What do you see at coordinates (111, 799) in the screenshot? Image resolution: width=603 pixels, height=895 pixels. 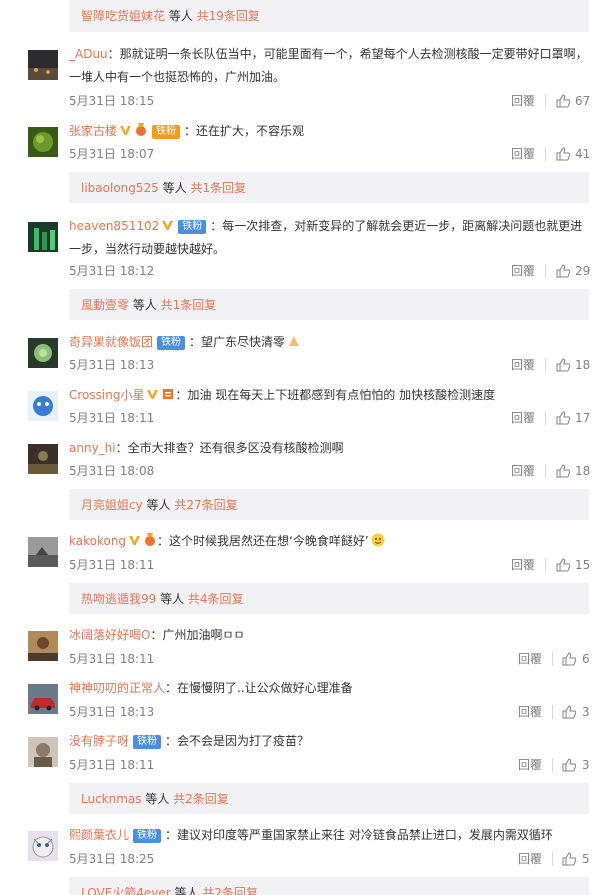 I see `reply-summary-user: Lucknmas` at bounding box center [111, 799].